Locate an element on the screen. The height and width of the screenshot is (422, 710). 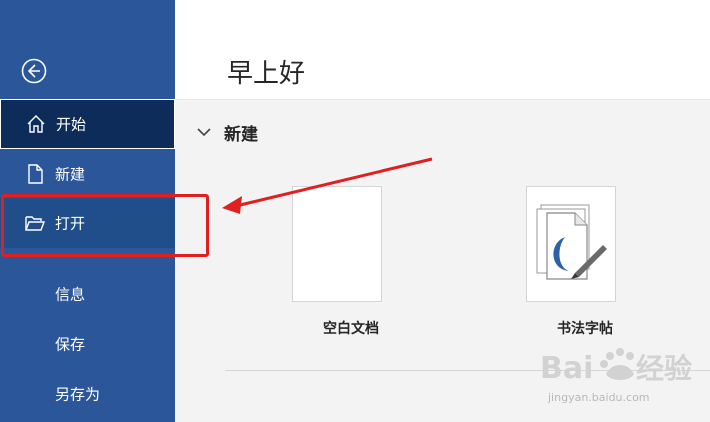
back-arrow-icon is located at coordinates (34, 71).